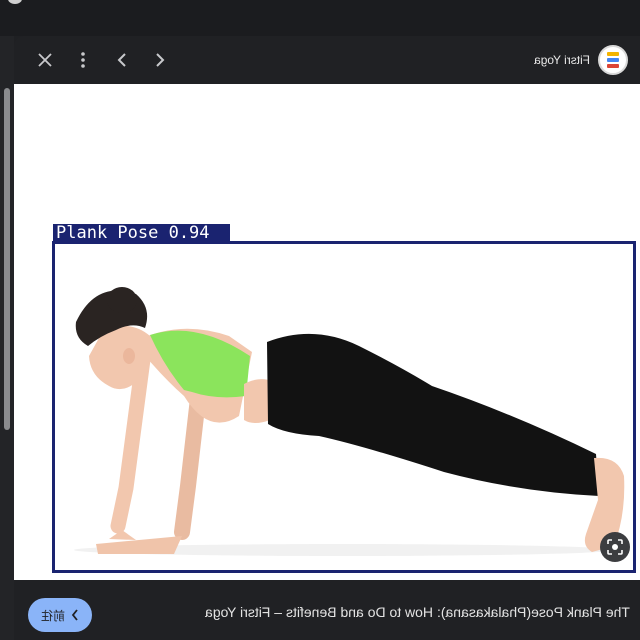  Describe the element at coordinates (613, 60) in the screenshot. I see `site-logo-icon` at that location.